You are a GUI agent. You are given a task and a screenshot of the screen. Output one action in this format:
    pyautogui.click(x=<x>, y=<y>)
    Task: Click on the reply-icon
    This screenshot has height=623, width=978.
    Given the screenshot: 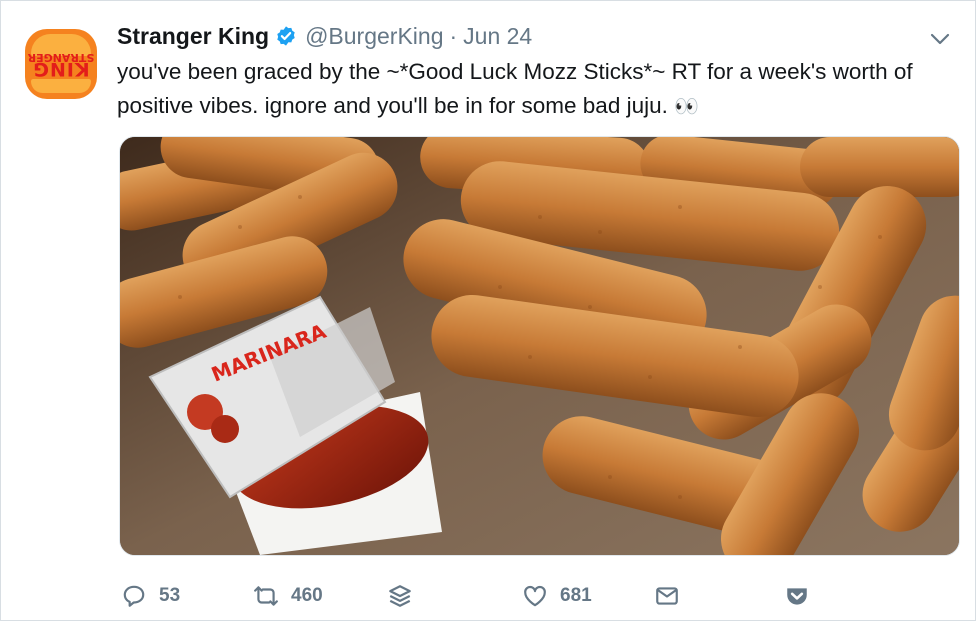 What is the action you would take?
    pyautogui.click(x=134, y=596)
    